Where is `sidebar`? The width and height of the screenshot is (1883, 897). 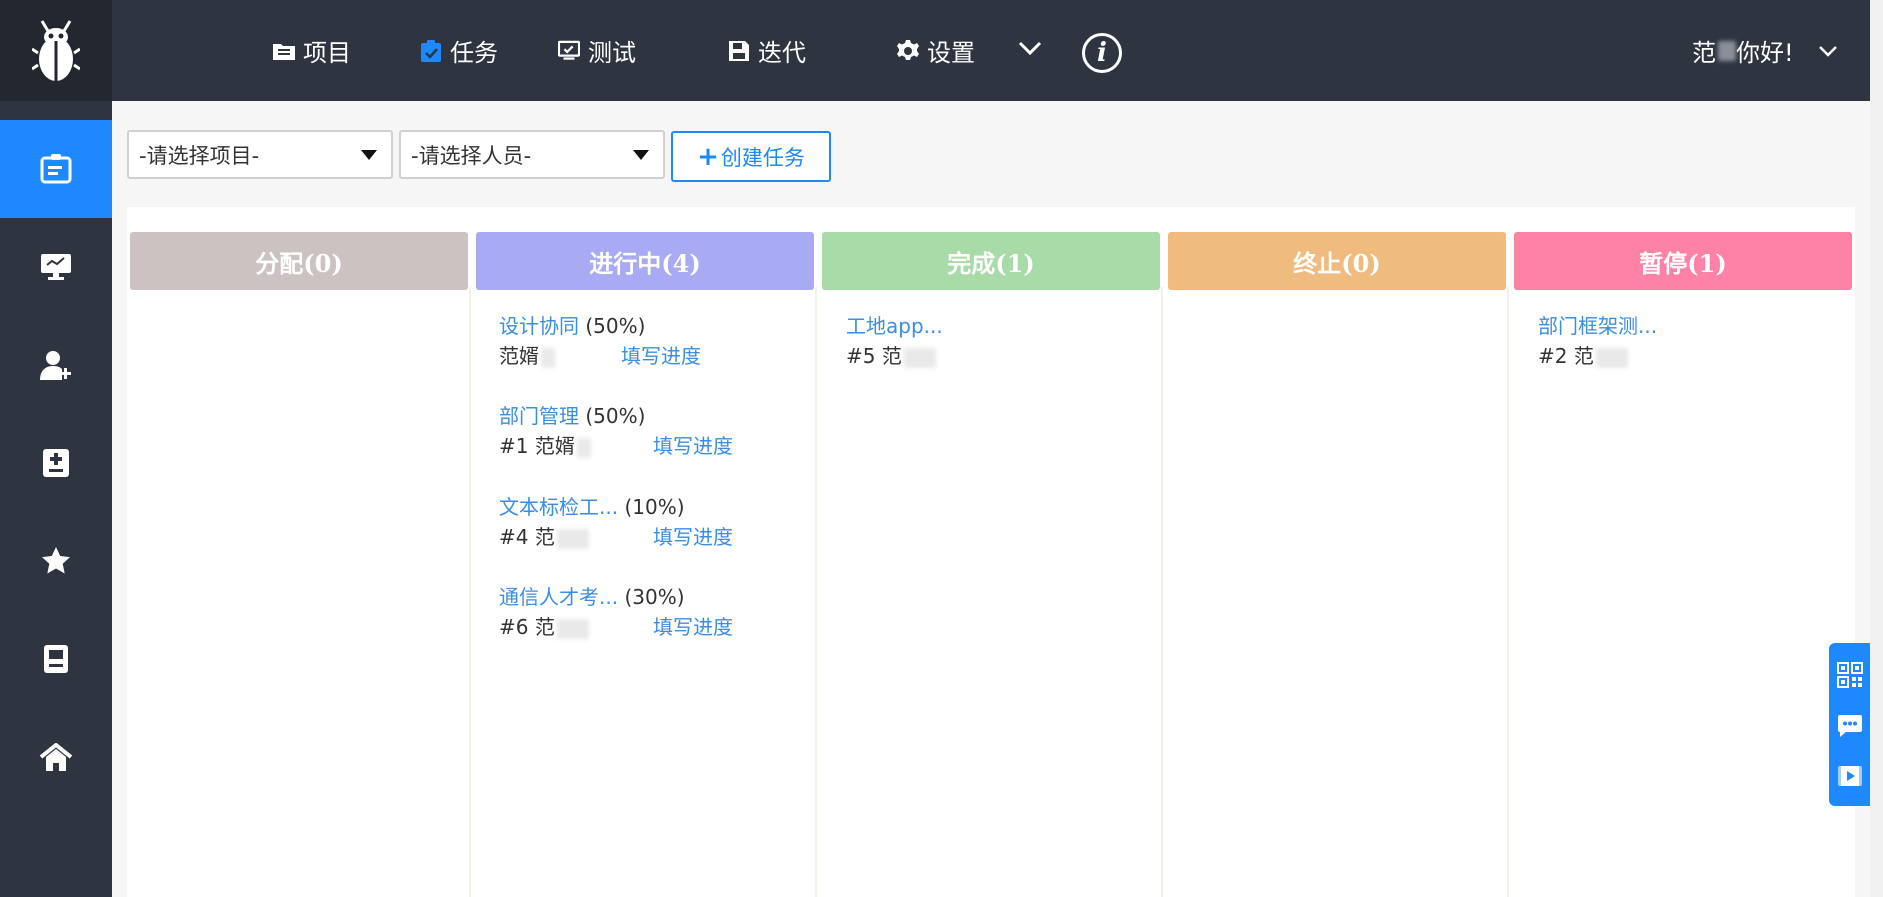
sidebar is located at coordinates (56, 499).